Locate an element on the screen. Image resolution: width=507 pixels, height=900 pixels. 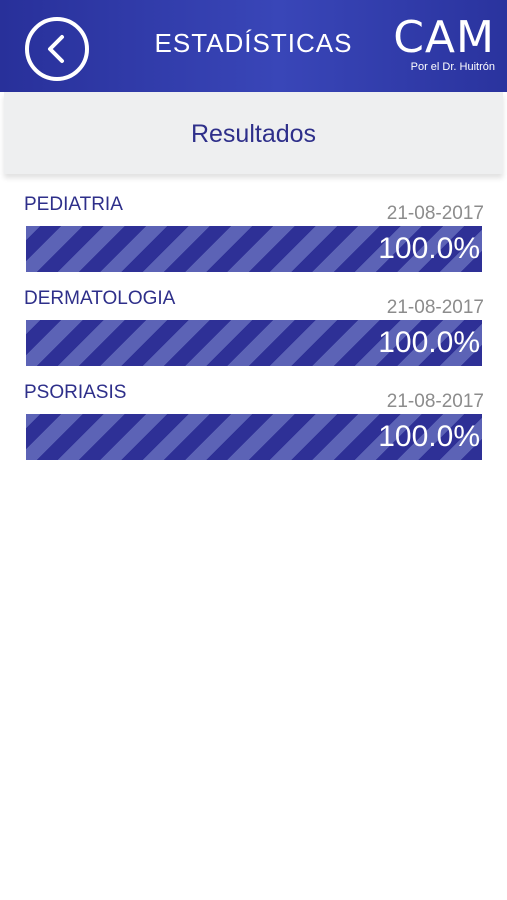
section-title: Resultados is located at coordinates (253, 134).